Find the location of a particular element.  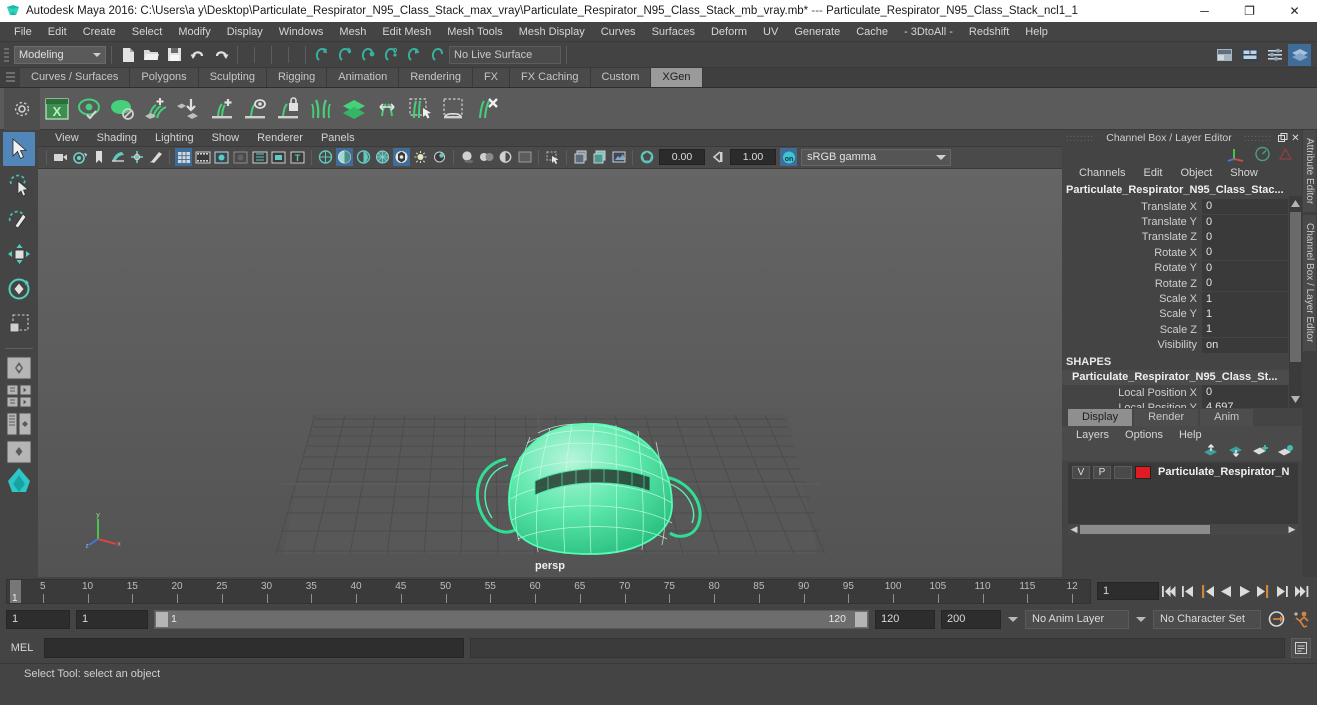

open-scene-icon is located at coordinates (151, 55).